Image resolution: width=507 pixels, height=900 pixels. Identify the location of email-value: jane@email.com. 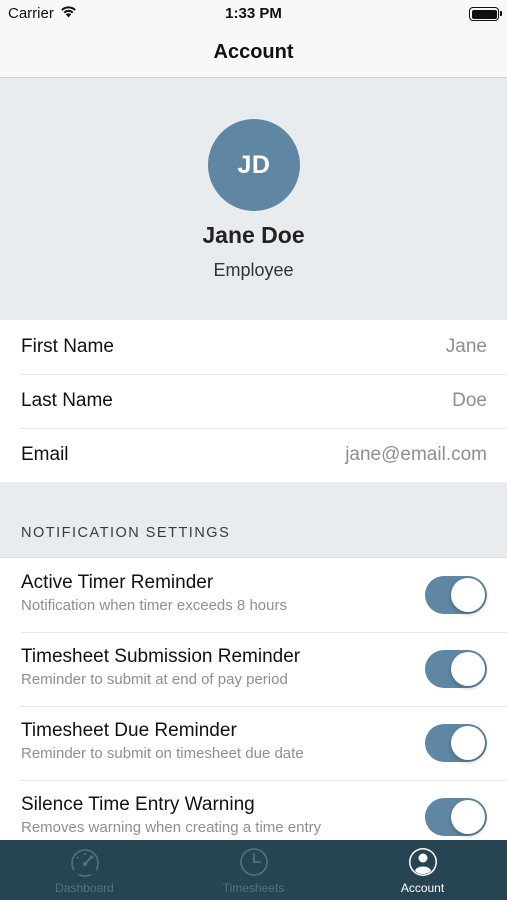
(416, 454).